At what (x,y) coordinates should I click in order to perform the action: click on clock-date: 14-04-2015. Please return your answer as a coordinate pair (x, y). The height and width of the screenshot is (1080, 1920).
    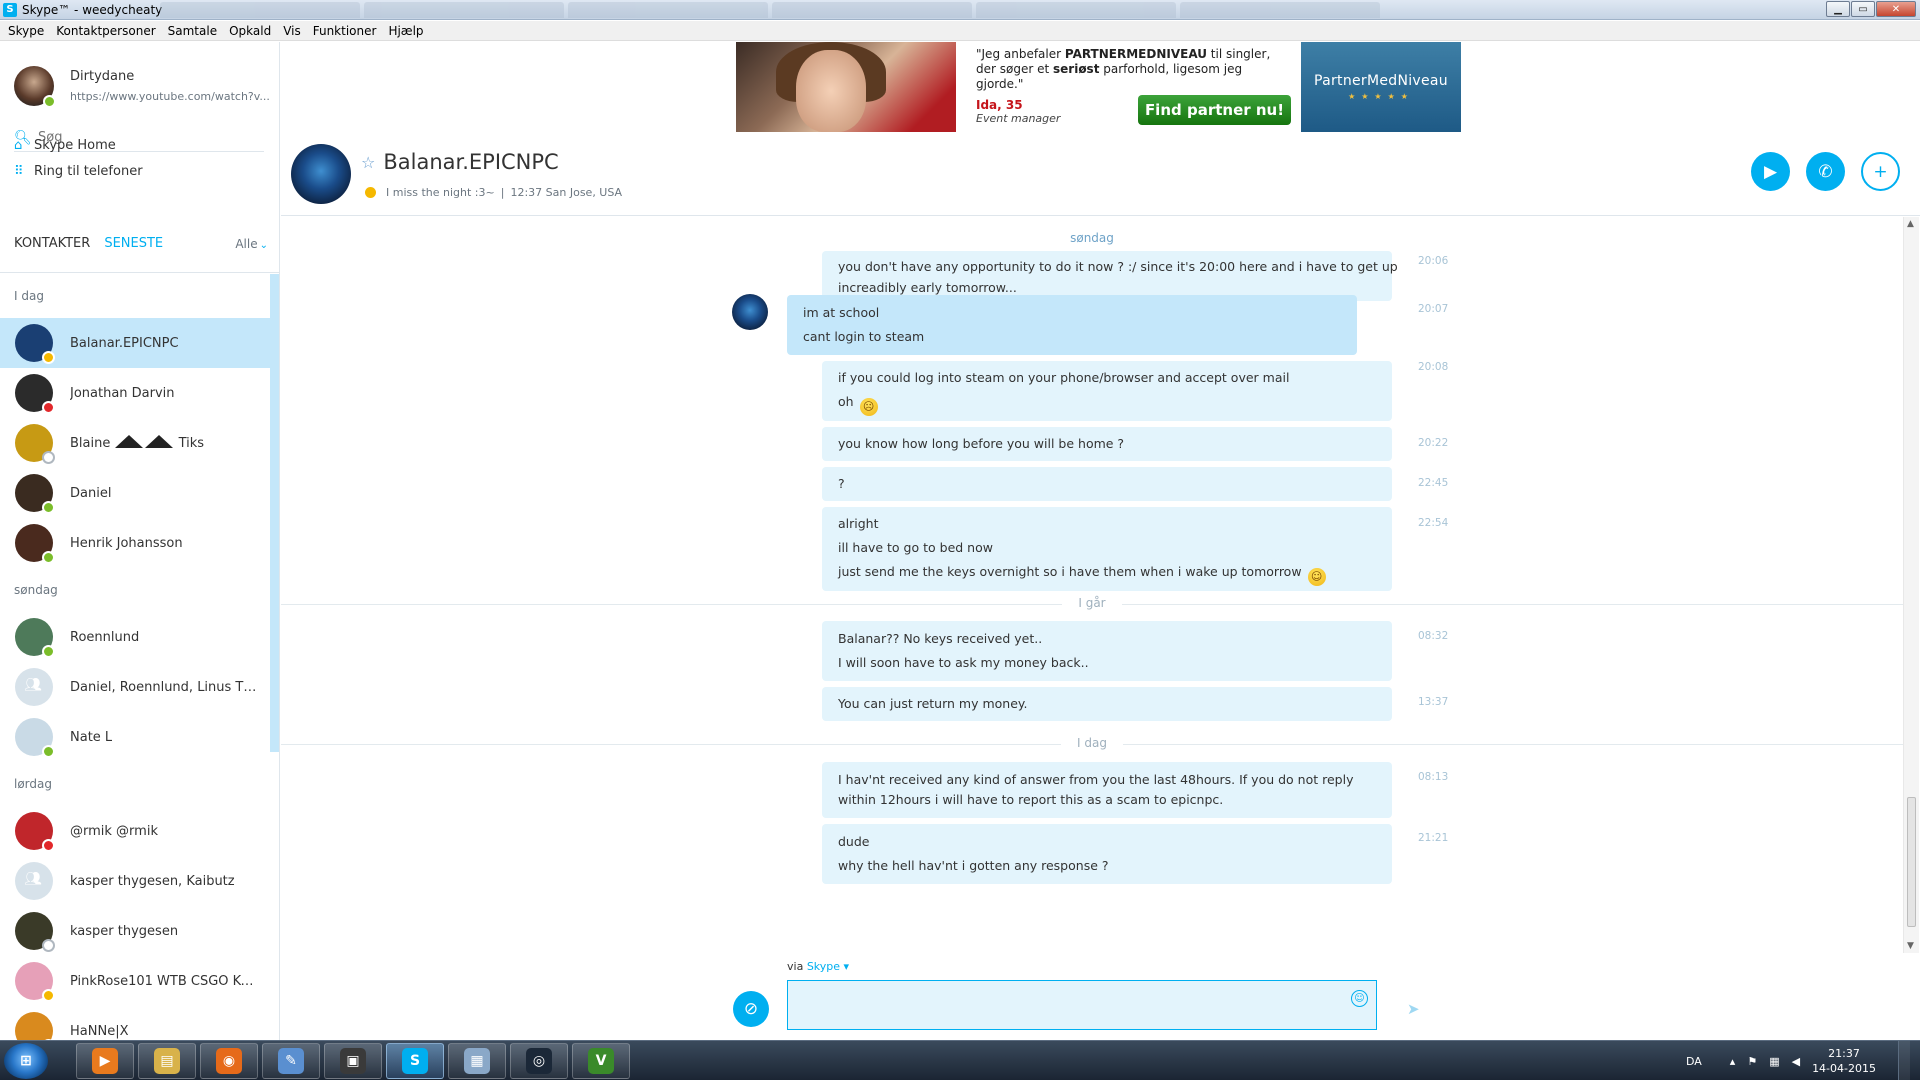
    Looking at the image, I should click on (1844, 1068).